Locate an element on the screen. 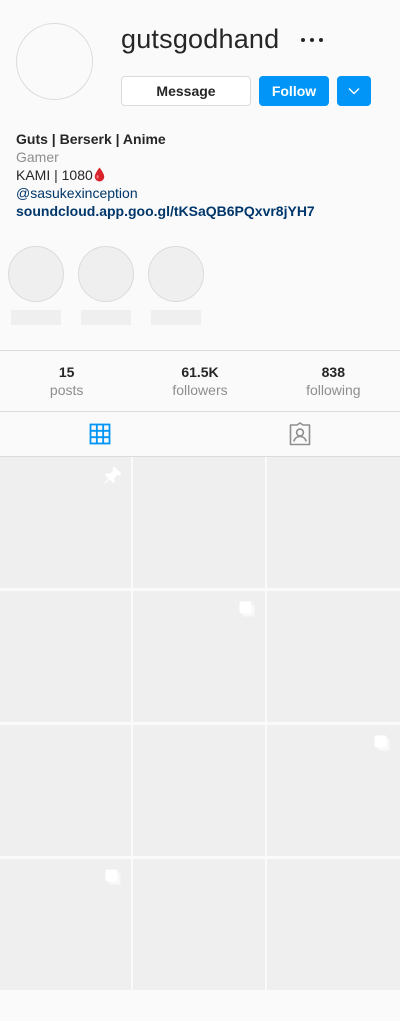 This screenshot has height=1021, width=400. follow-button: Follow is located at coordinates (294, 91).